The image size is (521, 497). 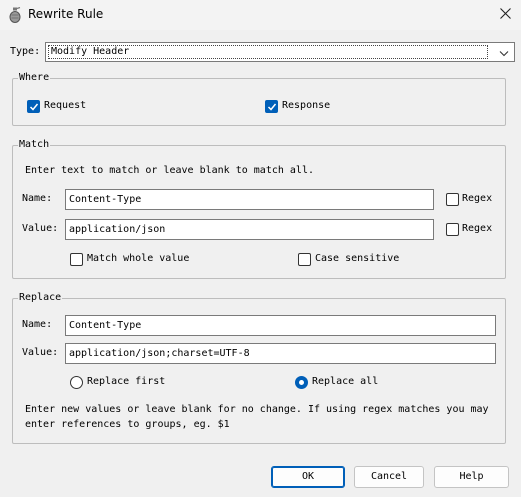 I want to click on match-name-input: Content-Type, so click(x=249, y=199).